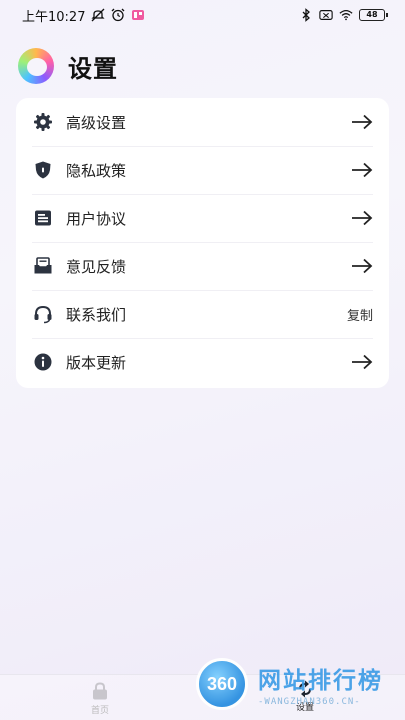  I want to click on alarm-icon, so click(118, 15).